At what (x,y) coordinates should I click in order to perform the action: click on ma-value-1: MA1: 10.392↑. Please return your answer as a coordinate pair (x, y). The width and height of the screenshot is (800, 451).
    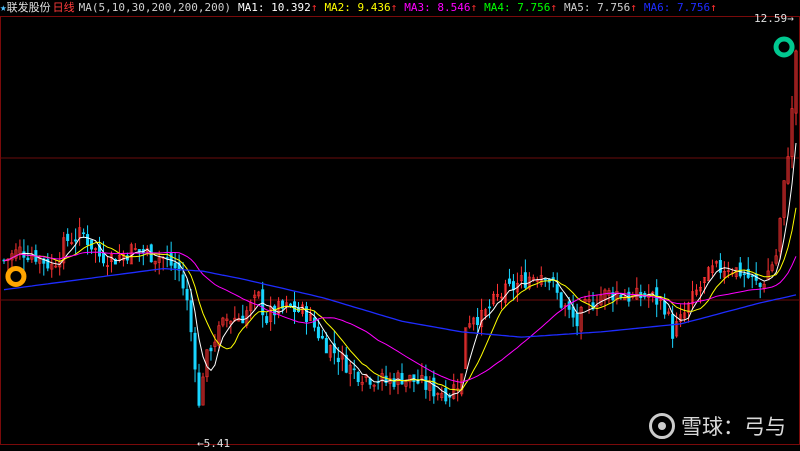
    Looking at the image, I should click on (277, 7).